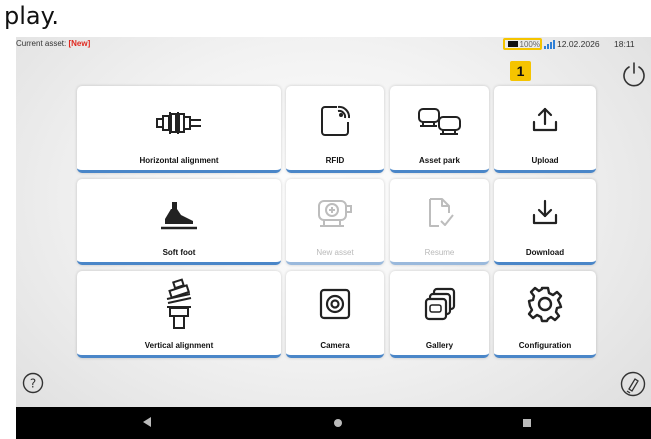 The height and width of the screenshot is (439, 651). Describe the element at coordinates (335, 345) in the screenshot. I see `camera-label: Camera` at that location.